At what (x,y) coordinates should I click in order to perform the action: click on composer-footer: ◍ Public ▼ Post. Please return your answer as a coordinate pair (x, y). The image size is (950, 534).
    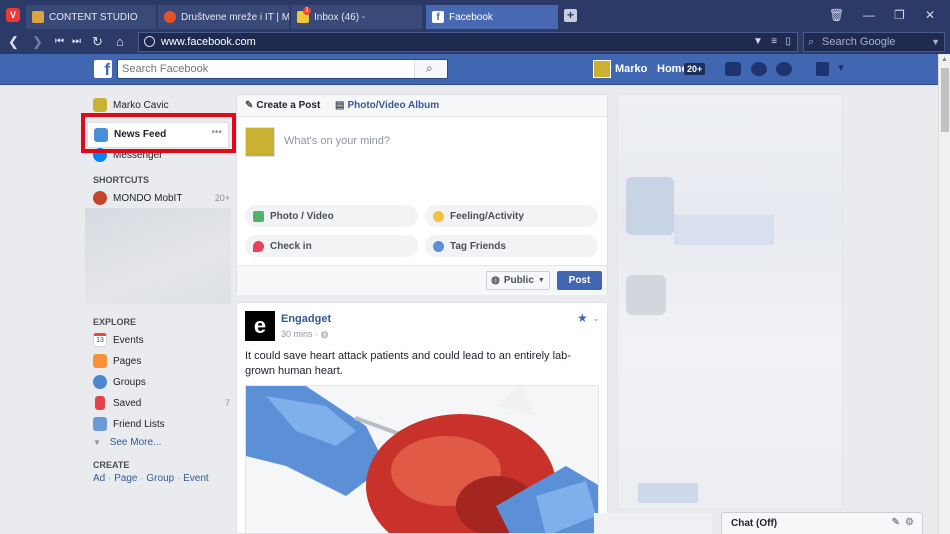
    Looking at the image, I should click on (422, 280).